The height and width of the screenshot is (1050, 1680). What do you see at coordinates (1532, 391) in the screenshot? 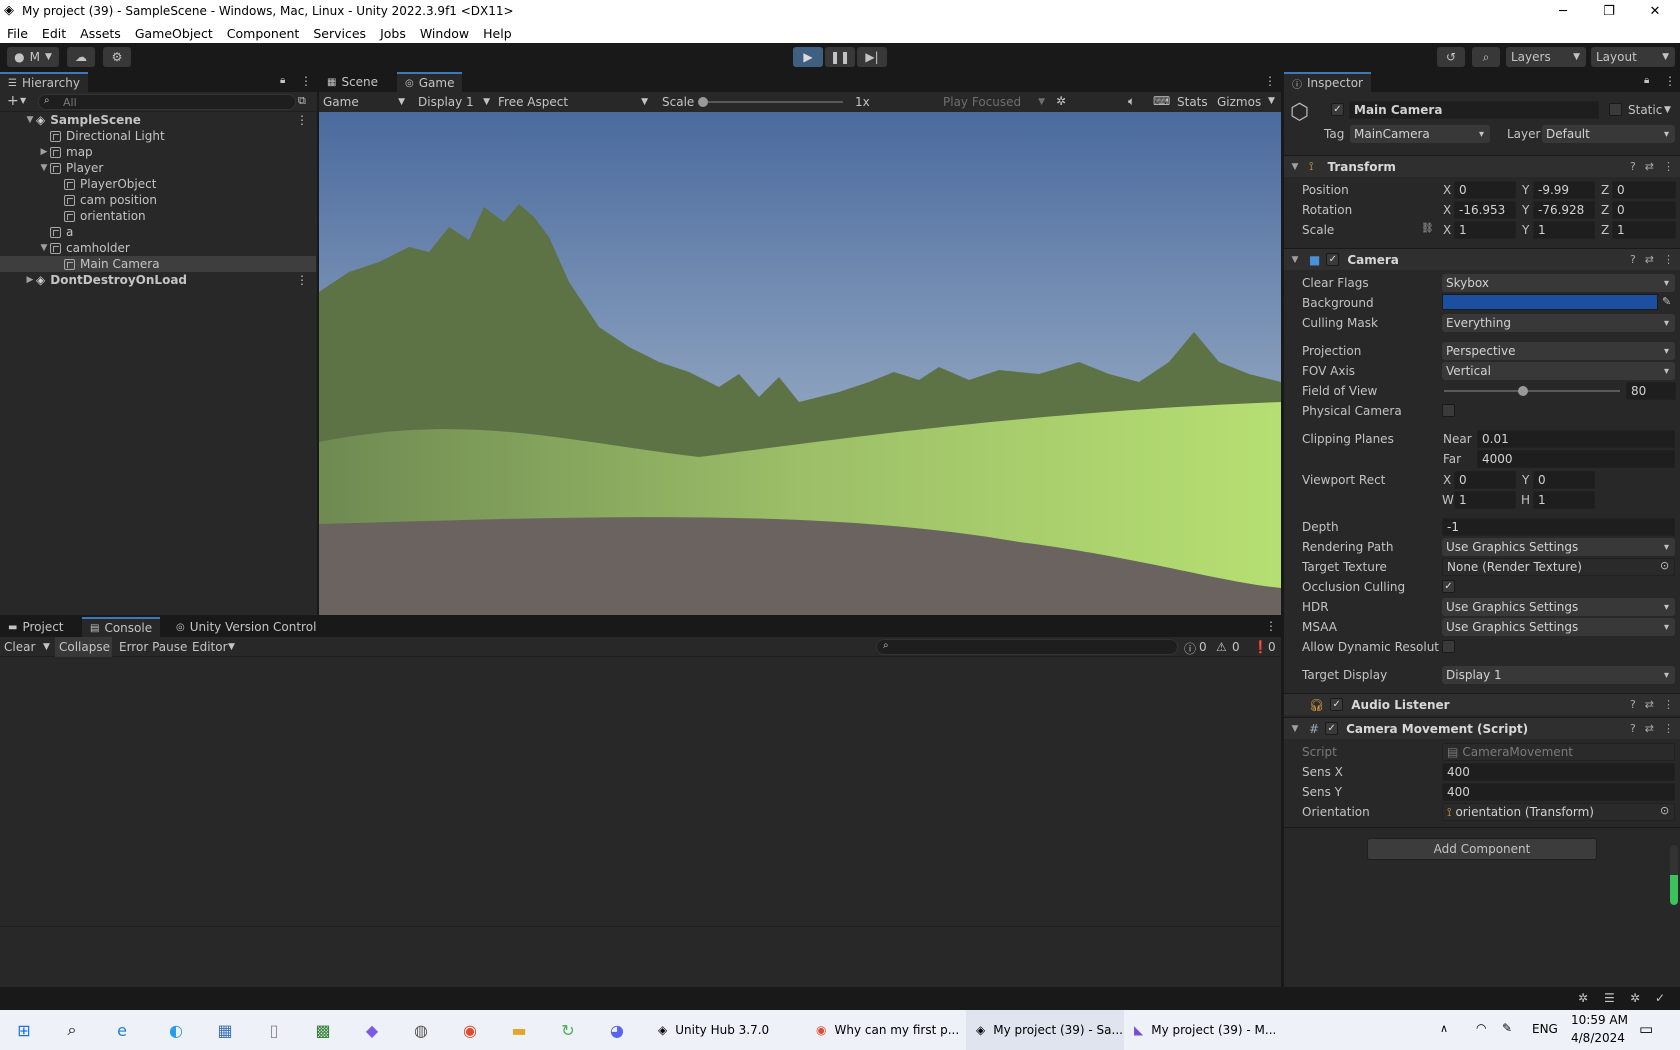
I see `fov-slider` at bounding box center [1532, 391].